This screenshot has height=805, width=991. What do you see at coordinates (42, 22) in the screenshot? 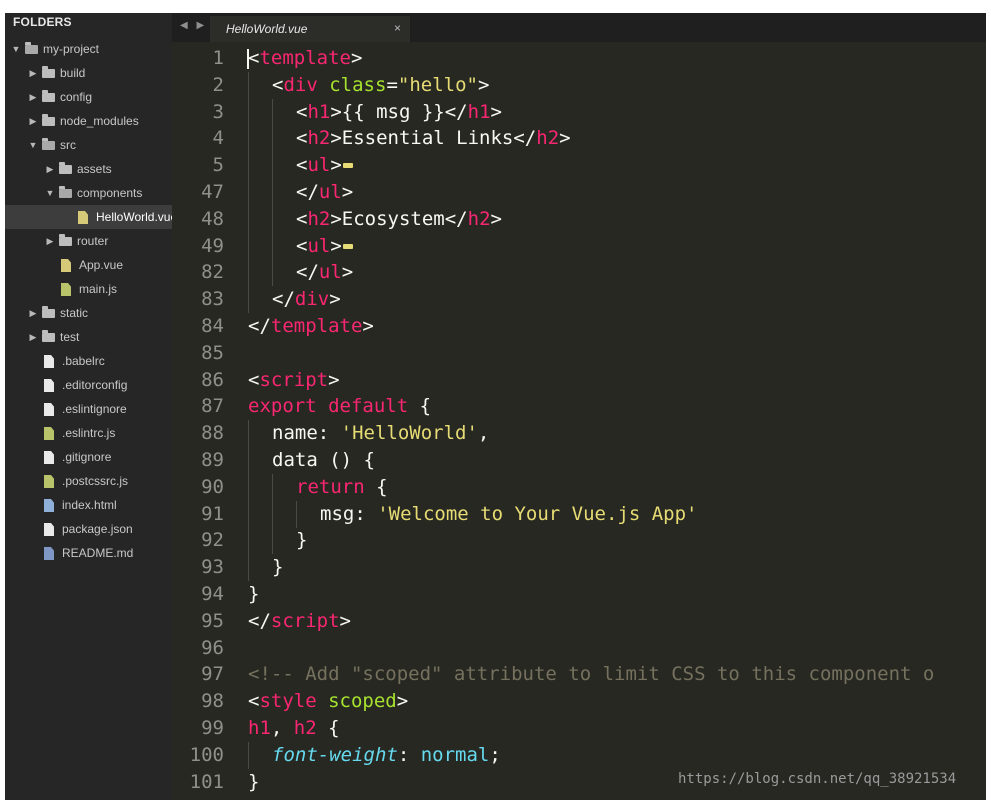
I see `sidebar-header: FOLDERS` at bounding box center [42, 22].